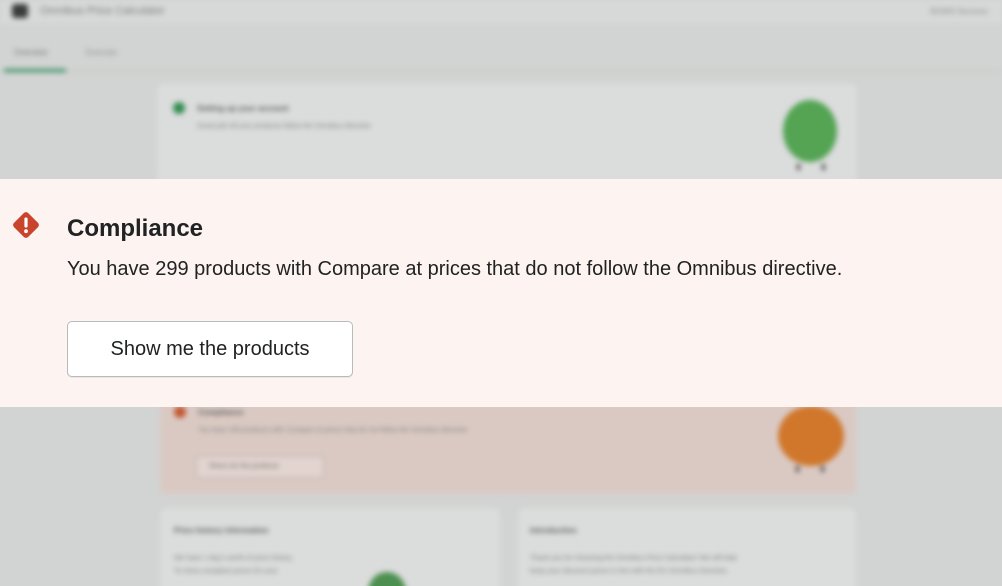 This screenshot has height=586, width=1002. What do you see at coordinates (20, 11) in the screenshot?
I see `app-logo-icon` at bounding box center [20, 11].